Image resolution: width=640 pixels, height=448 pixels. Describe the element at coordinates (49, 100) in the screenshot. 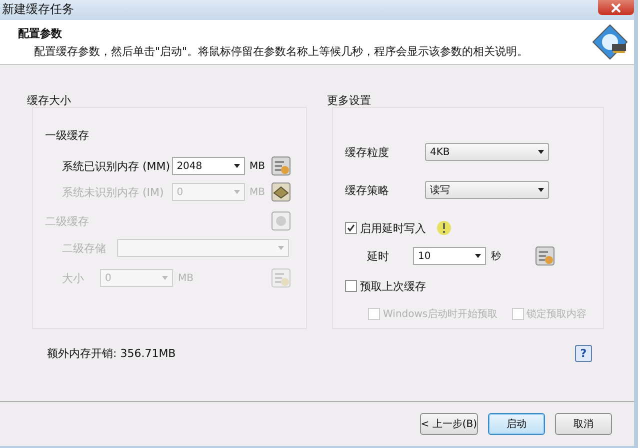

I see `group-title: 缓存大小` at that location.